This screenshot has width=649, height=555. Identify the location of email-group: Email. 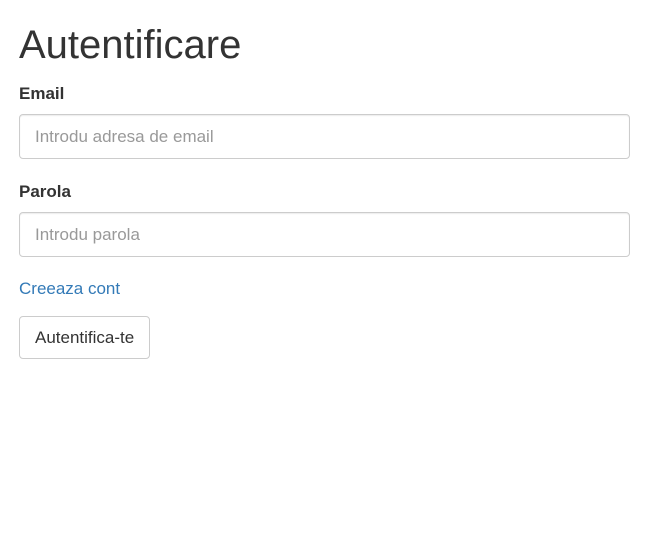
(324, 121).